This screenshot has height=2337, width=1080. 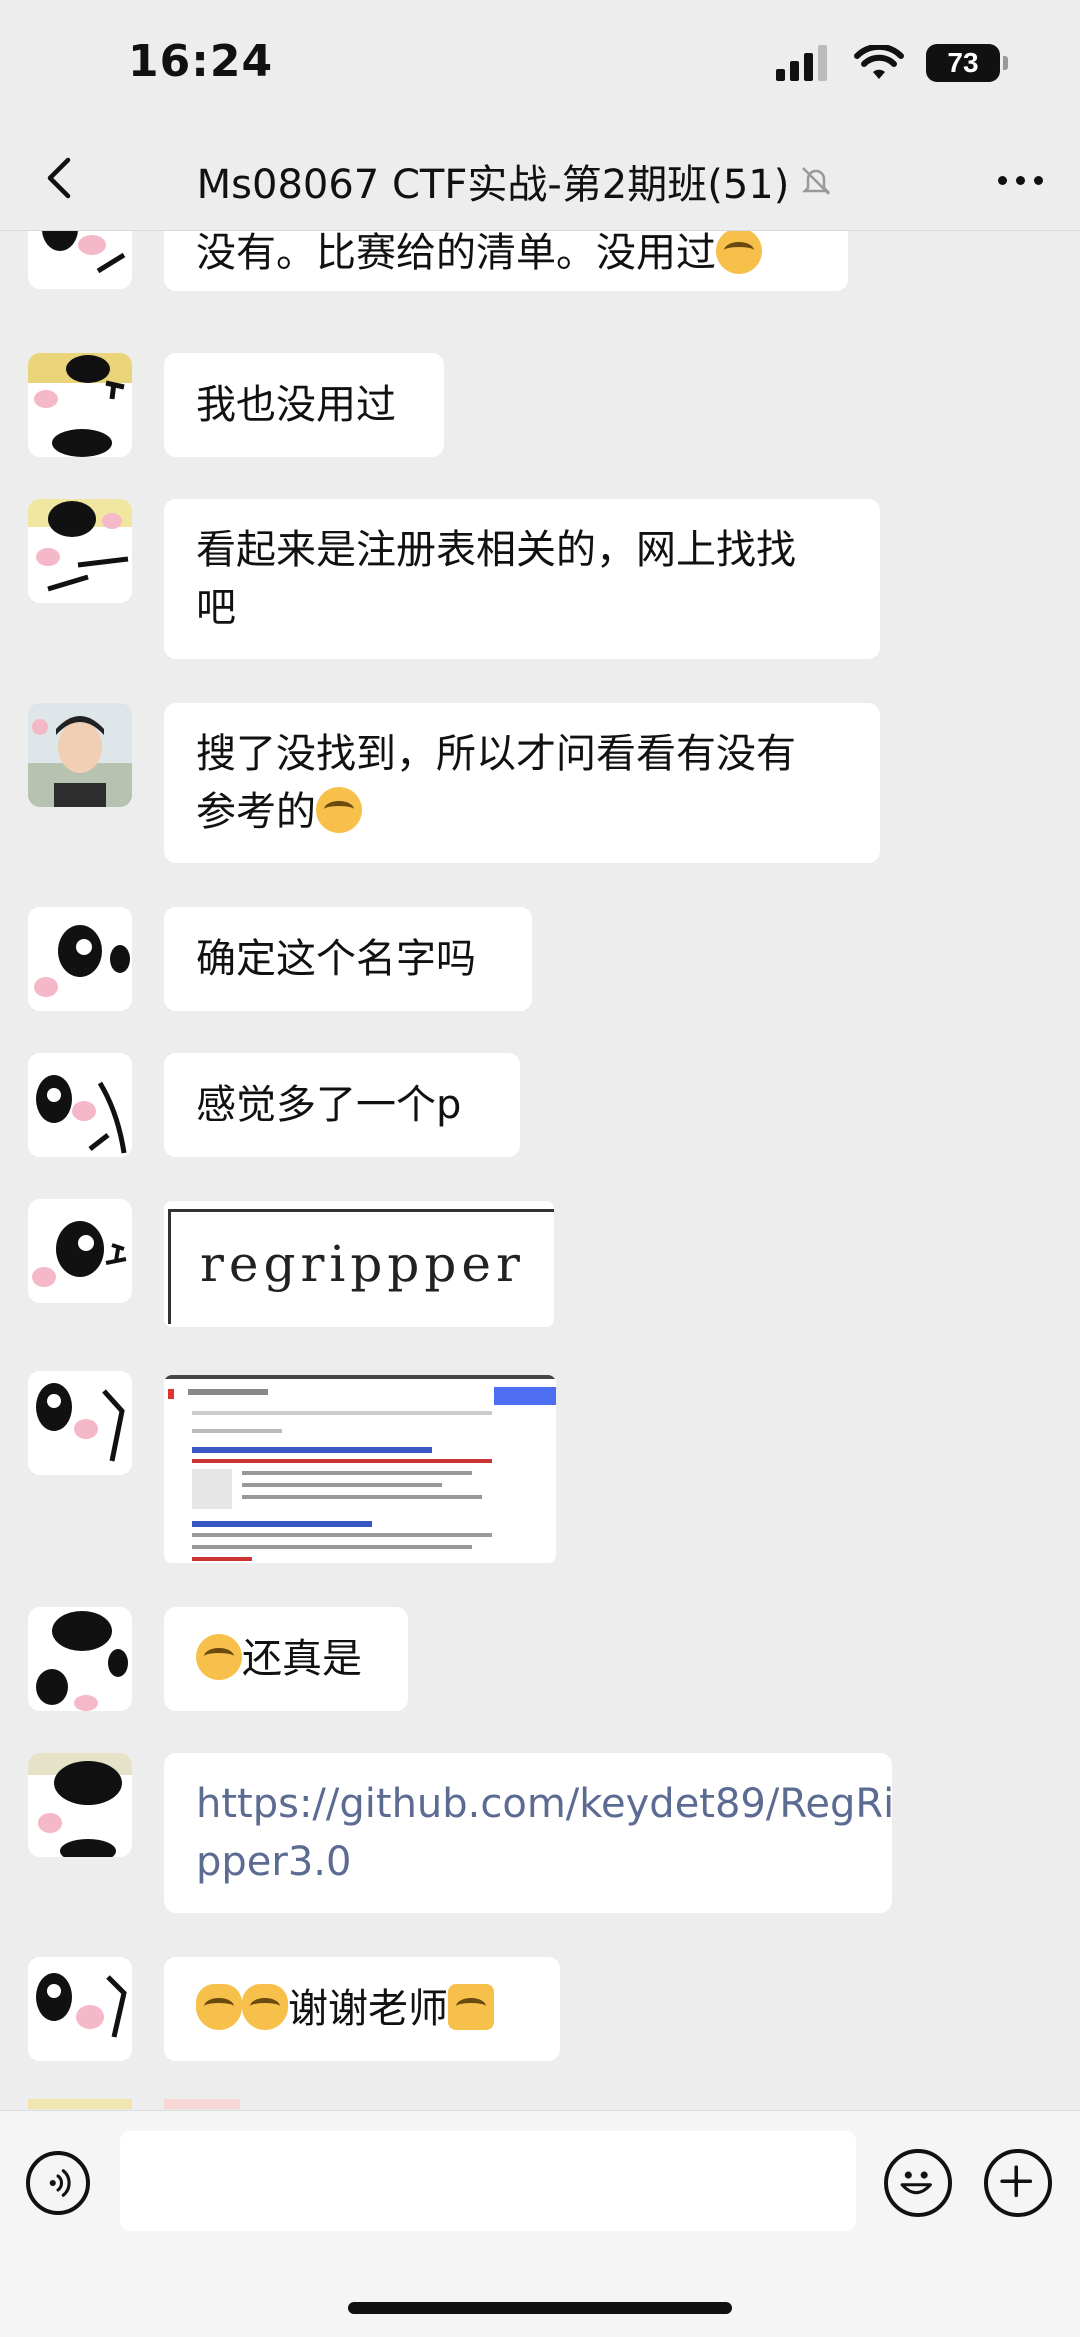 What do you see at coordinates (540, 65) in the screenshot?
I see `status-bar: 16:24 73` at bounding box center [540, 65].